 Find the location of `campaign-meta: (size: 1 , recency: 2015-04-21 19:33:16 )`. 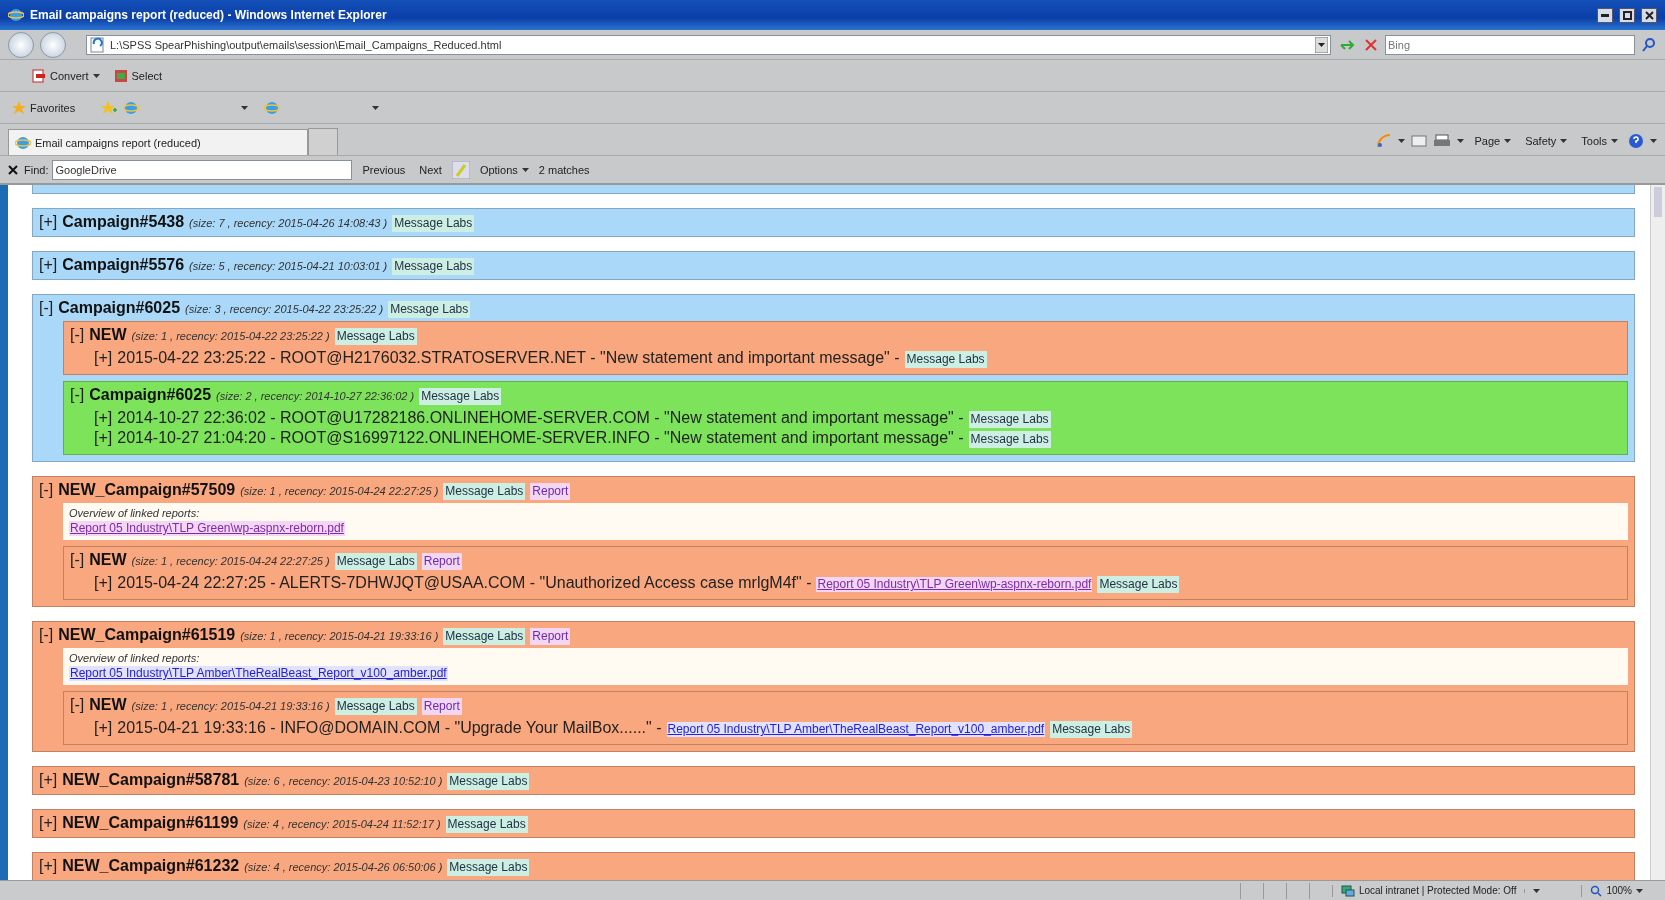

campaign-meta: (size: 1 , recency: 2015-04-21 19:33:16 ) is located at coordinates (339, 636).